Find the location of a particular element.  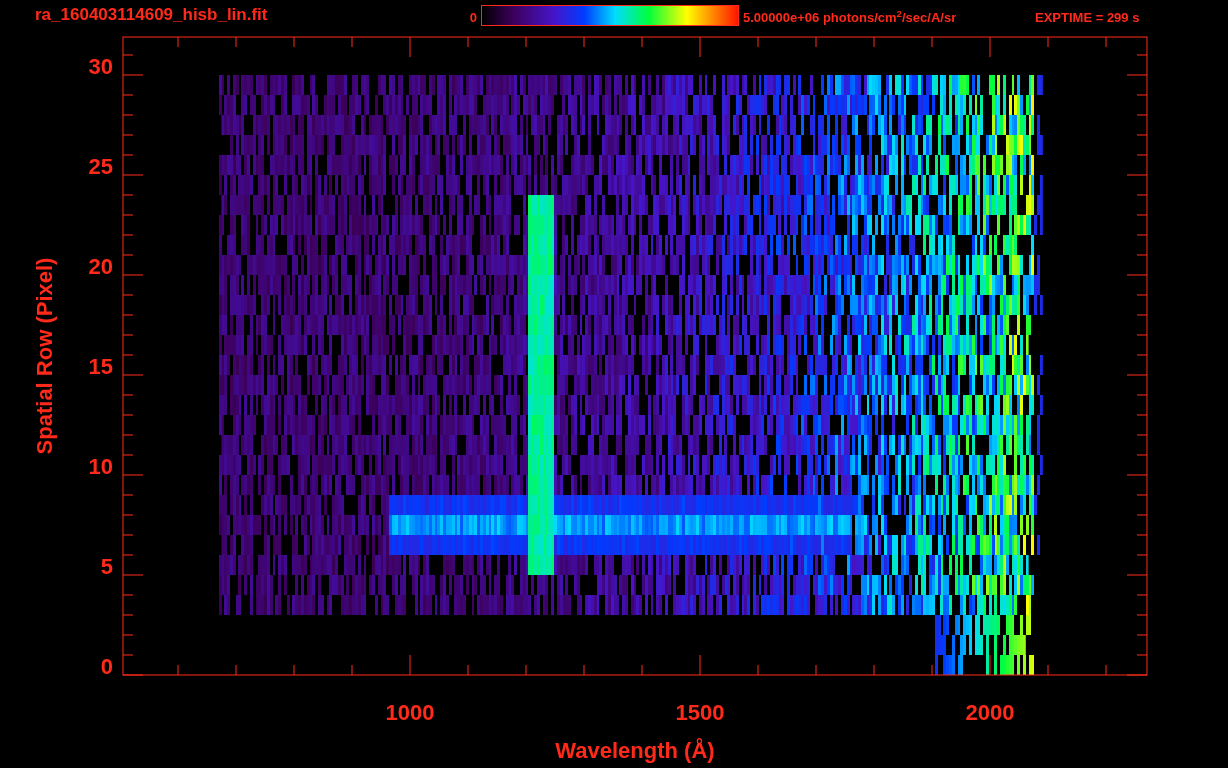

x-tick-label: 1500 is located at coordinates (700, 712).